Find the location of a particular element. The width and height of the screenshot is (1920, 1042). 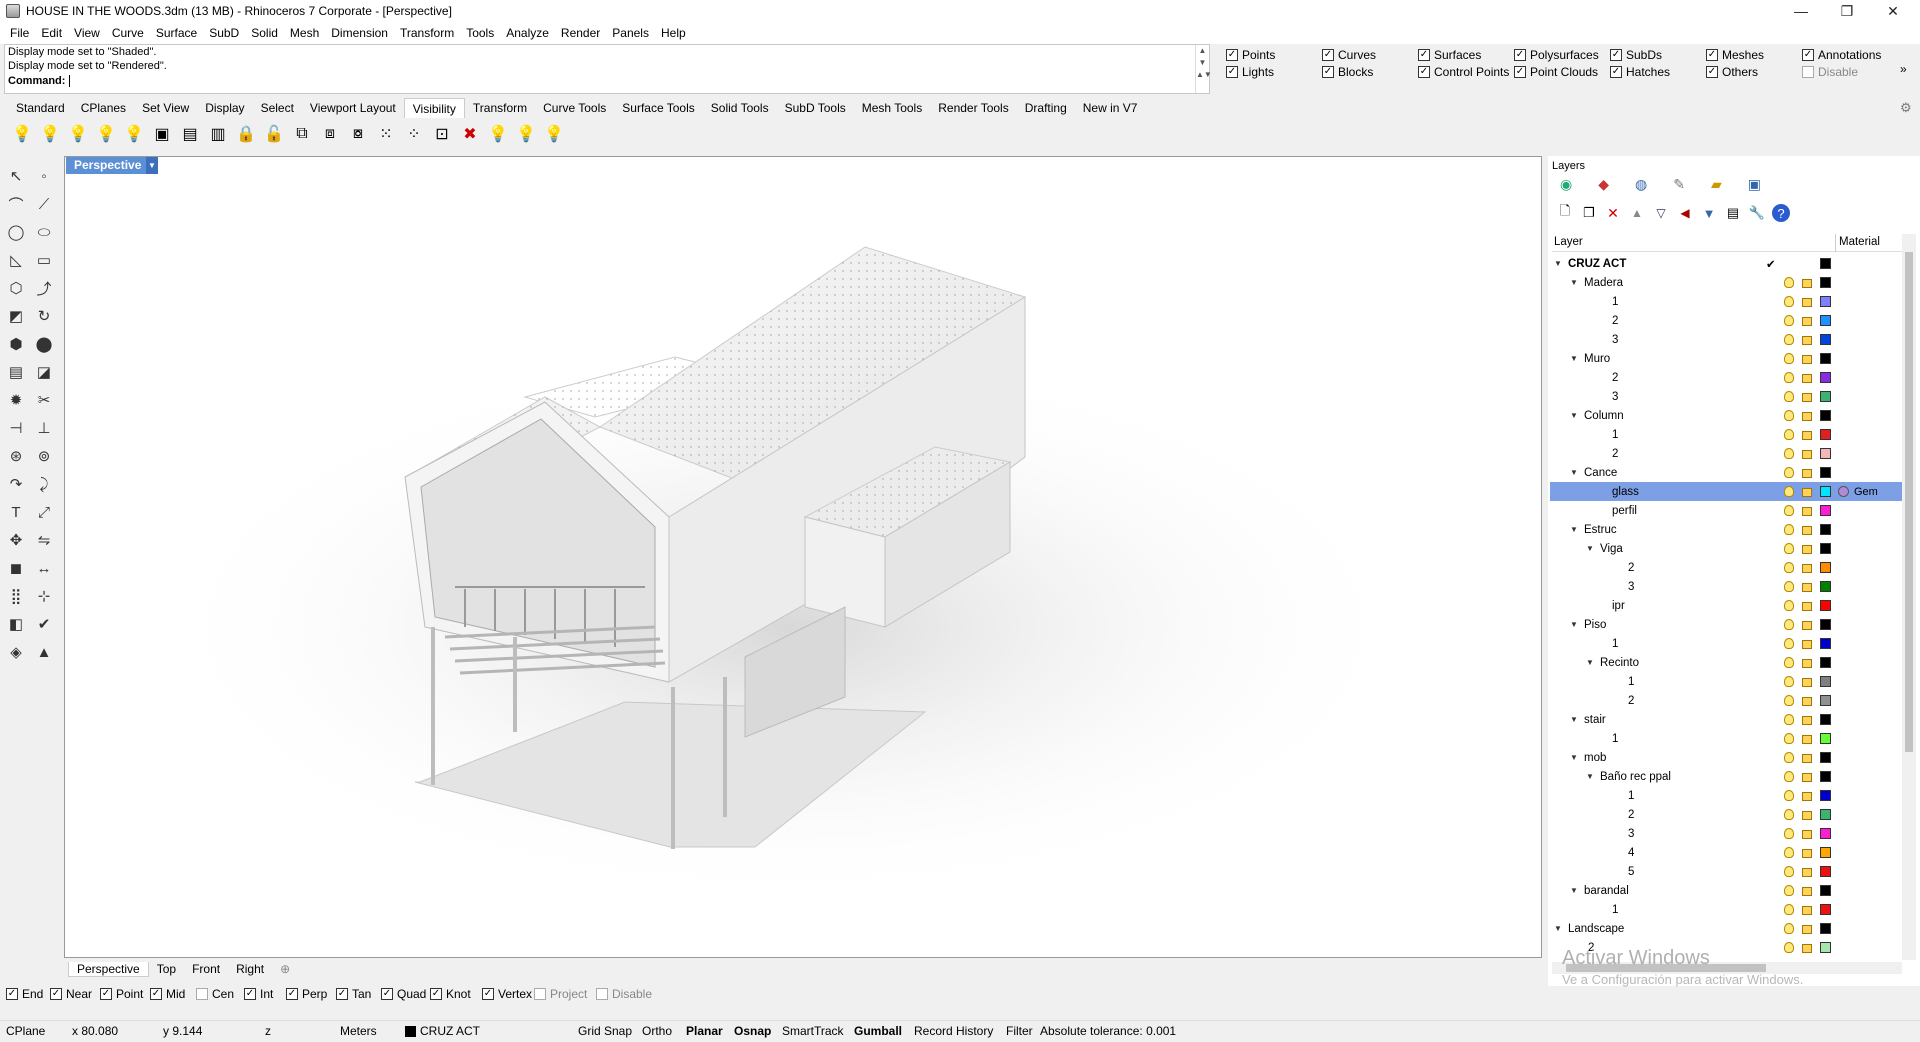

layer-column-header: Layer is located at coordinates (1568, 242).